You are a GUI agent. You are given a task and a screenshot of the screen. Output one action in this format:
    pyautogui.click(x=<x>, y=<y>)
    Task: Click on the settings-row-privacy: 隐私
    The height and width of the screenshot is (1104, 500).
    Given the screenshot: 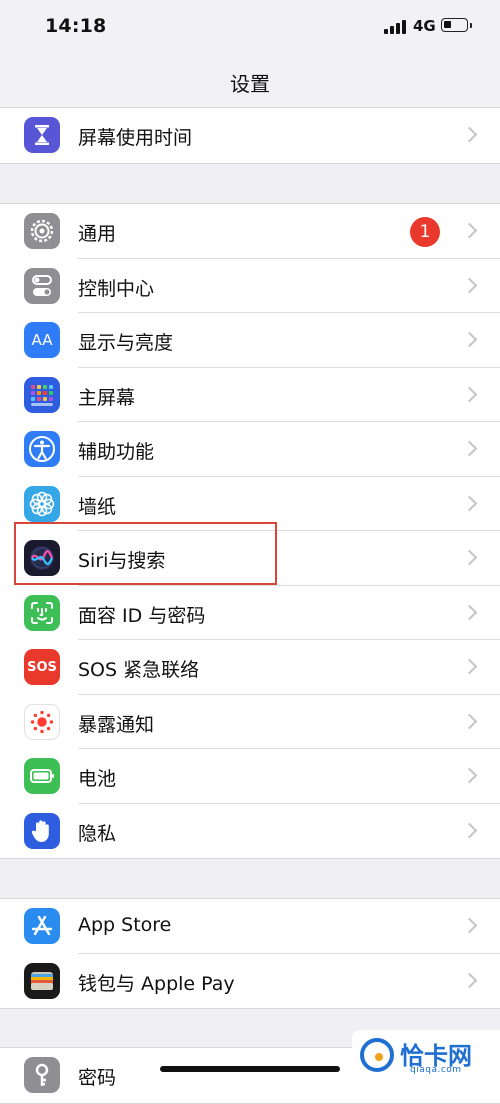 What is the action you would take?
    pyautogui.click(x=250, y=831)
    